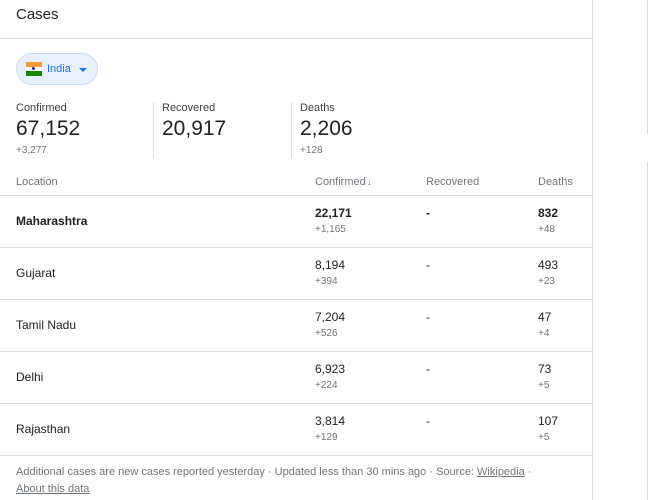 This screenshot has height=500, width=650. What do you see at coordinates (48, 128) in the screenshot?
I see `stat-value: 67,152` at bounding box center [48, 128].